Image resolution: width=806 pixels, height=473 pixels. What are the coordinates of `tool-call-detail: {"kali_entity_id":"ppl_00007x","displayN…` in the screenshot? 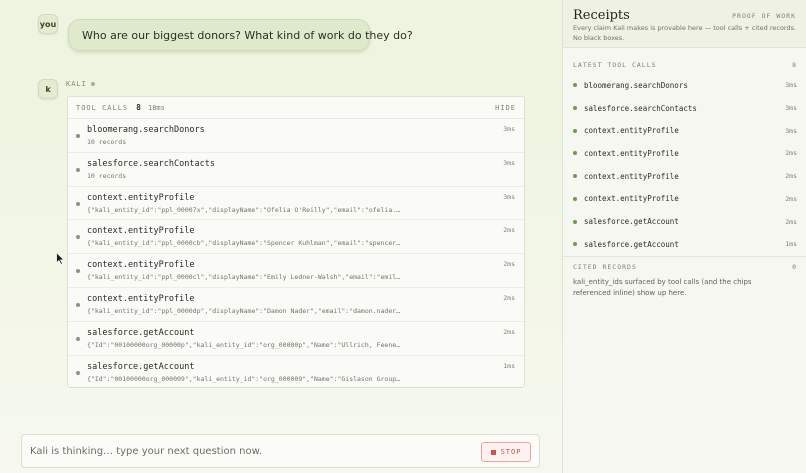 It's located at (244, 209).